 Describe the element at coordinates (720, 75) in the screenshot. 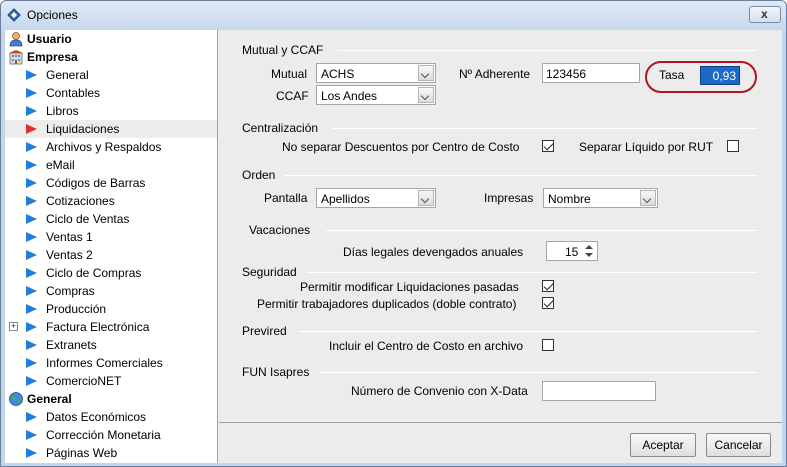

I see `tasa-input: 0,93` at that location.